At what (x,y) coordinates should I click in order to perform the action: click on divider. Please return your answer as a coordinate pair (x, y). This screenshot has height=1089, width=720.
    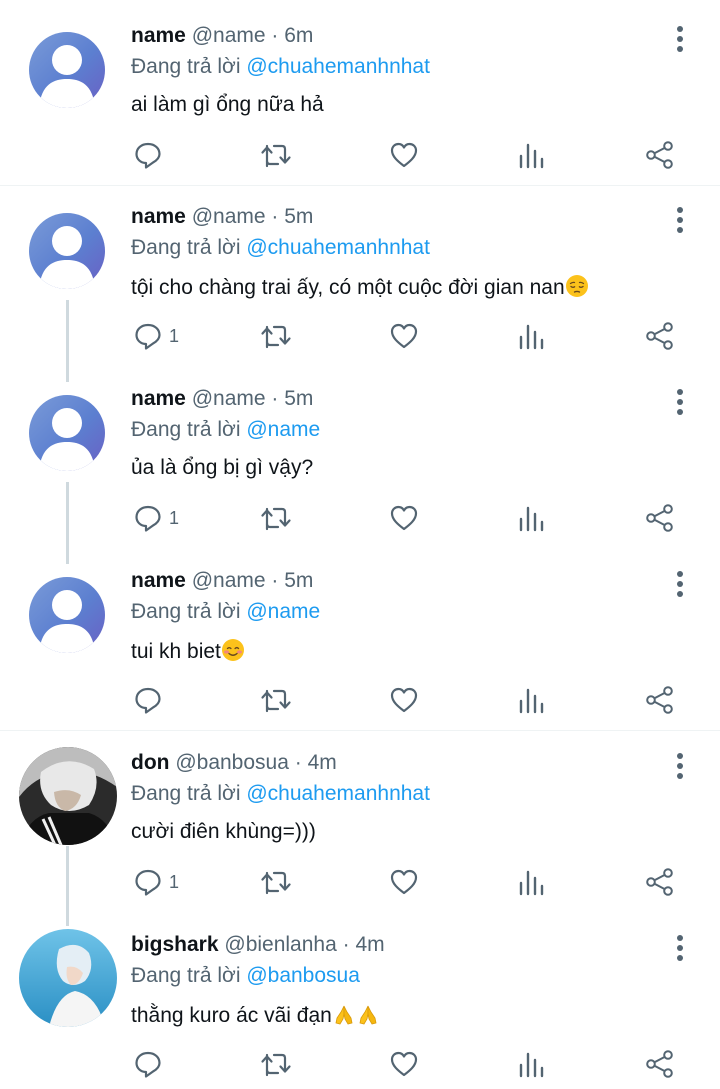
    Looking at the image, I should click on (360, 730).